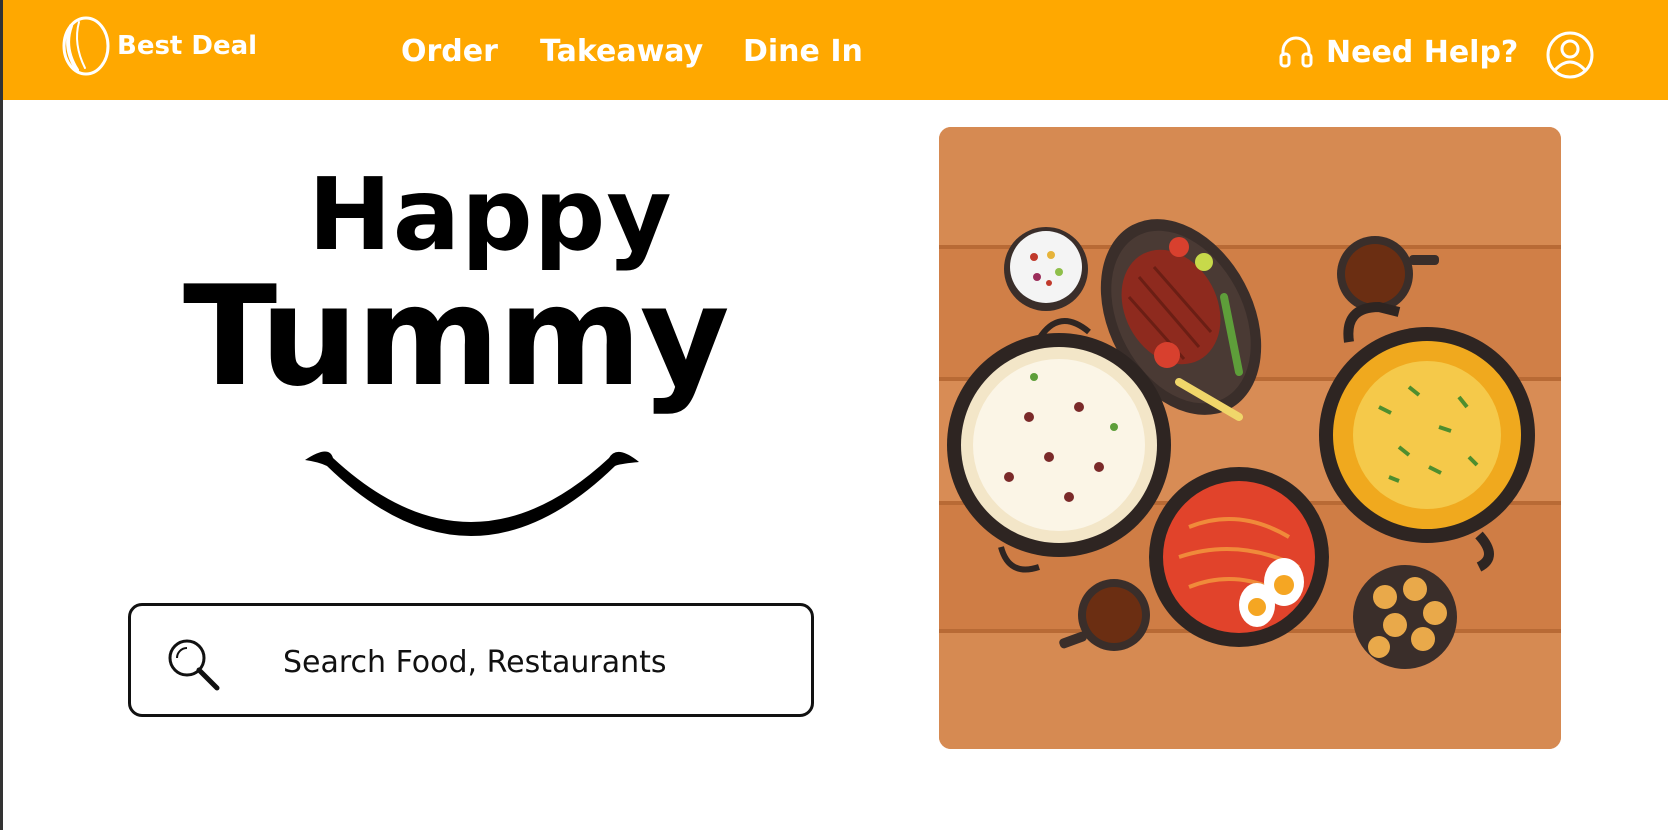 The height and width of the screenshot is (830, 1668). Describe the element at coordinates (490, 214) in the screenshot. I see `hero-title-line1: Happy` at that location.